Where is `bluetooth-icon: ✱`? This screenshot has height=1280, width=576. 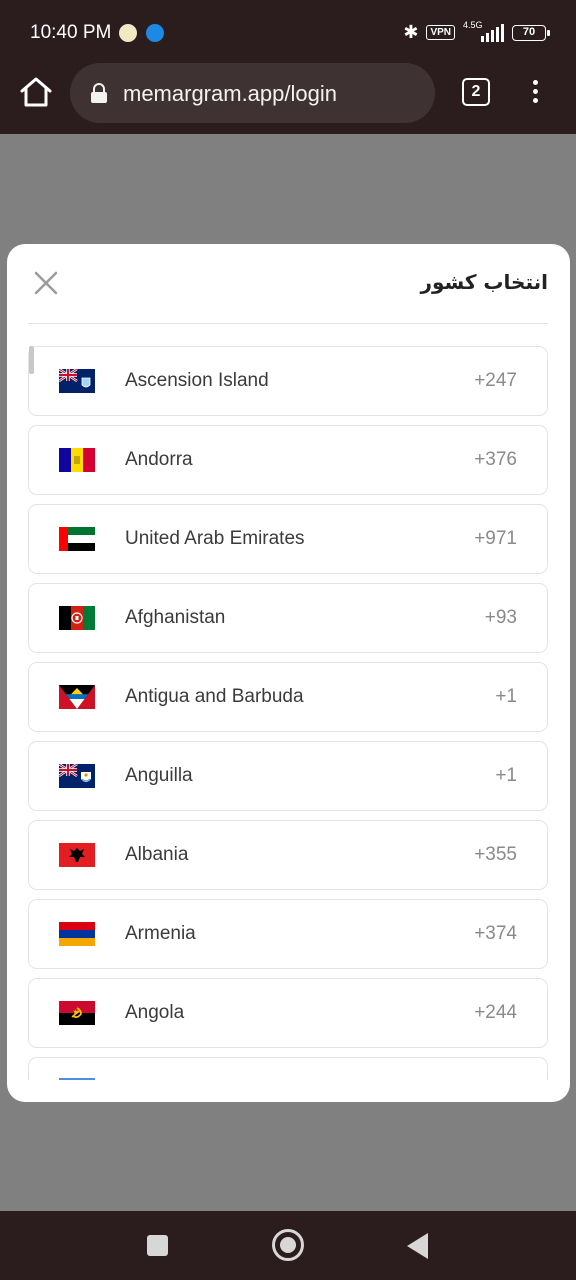 bluetooth-icon: ✱ is located at coordinates (411, 32).